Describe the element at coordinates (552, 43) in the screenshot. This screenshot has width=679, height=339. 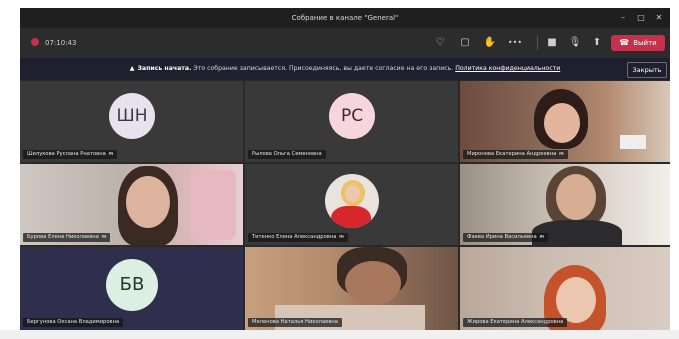
I see `camera-icon: ■` at that location.